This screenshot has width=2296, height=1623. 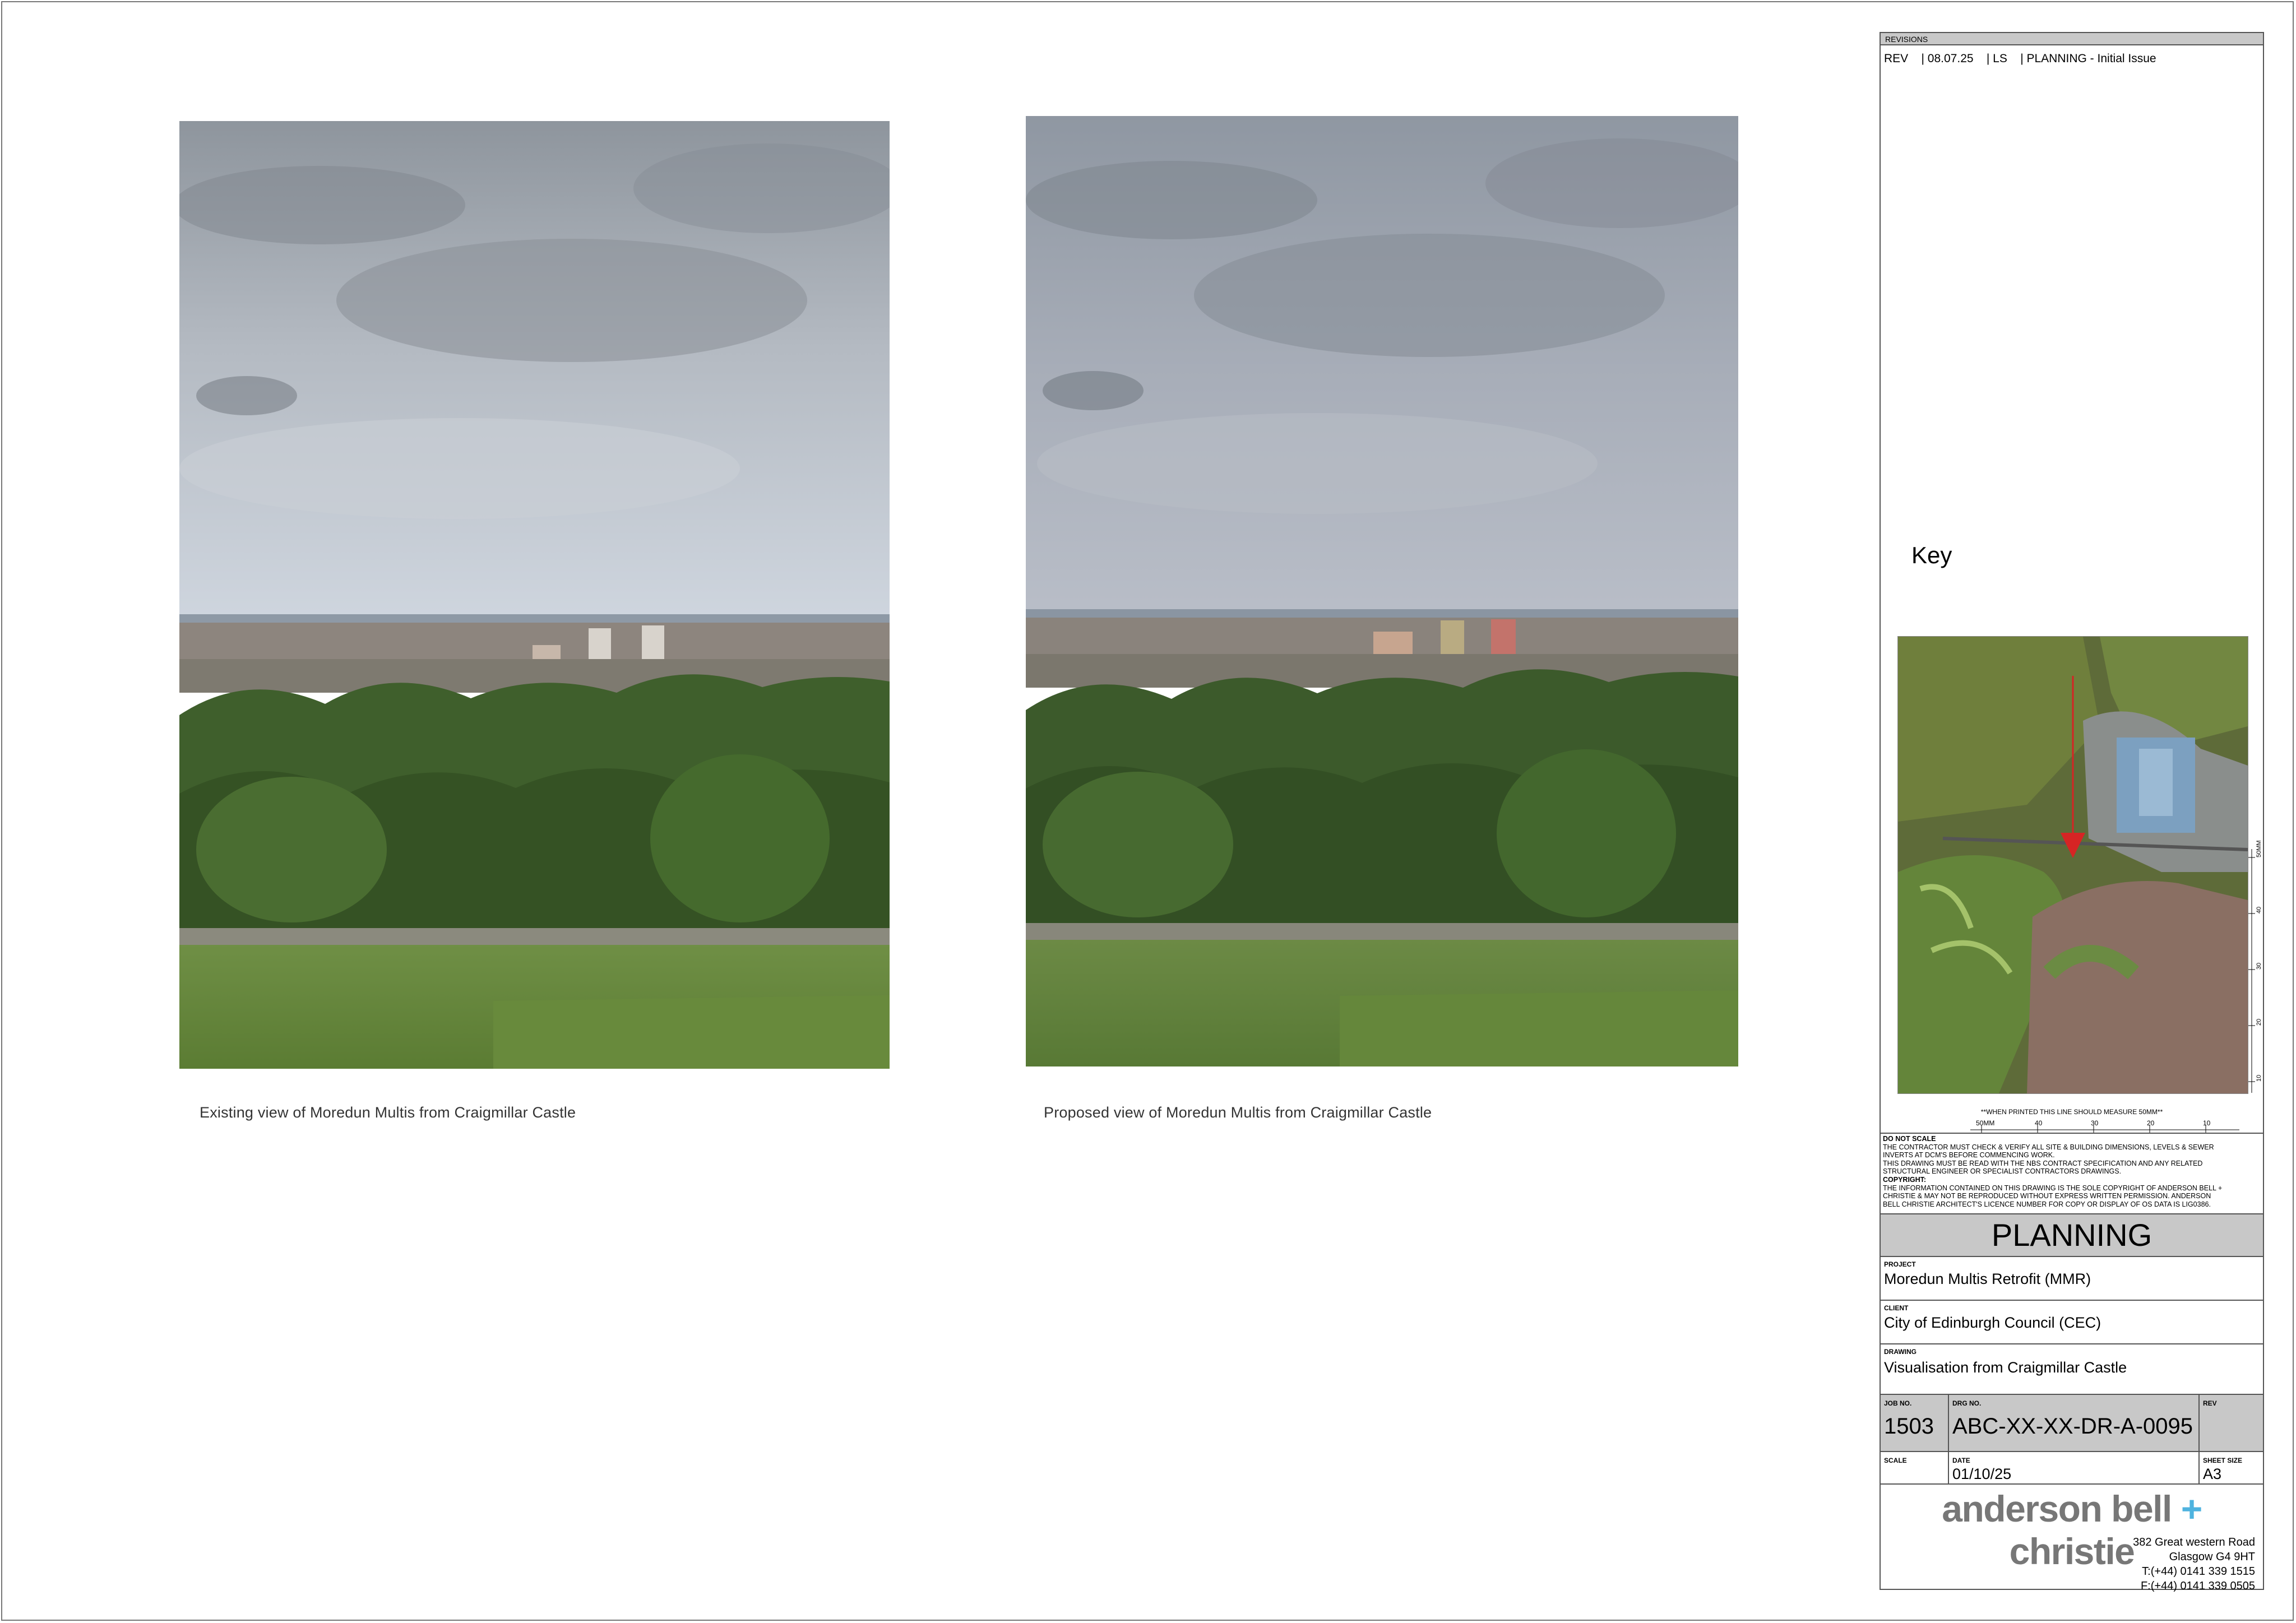 What do you see at coordinates (2072, 1235) in the screenshot?
I see `drawing-status: PLANNING` at bounding box center [2072, 1235].